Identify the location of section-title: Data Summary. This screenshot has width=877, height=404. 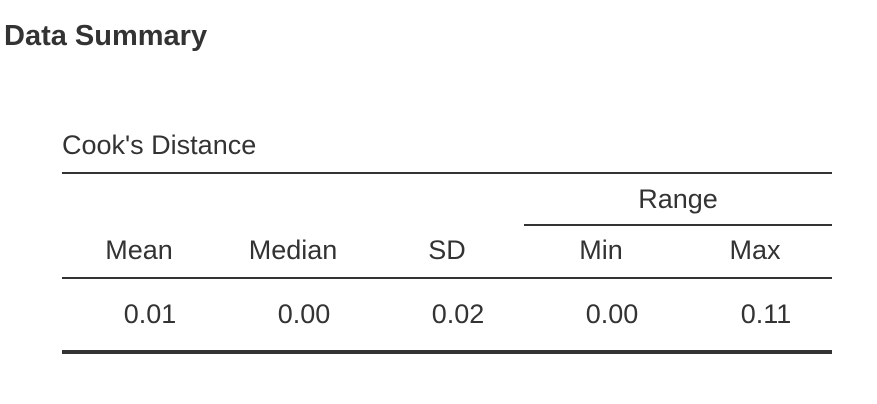
(106, 36).